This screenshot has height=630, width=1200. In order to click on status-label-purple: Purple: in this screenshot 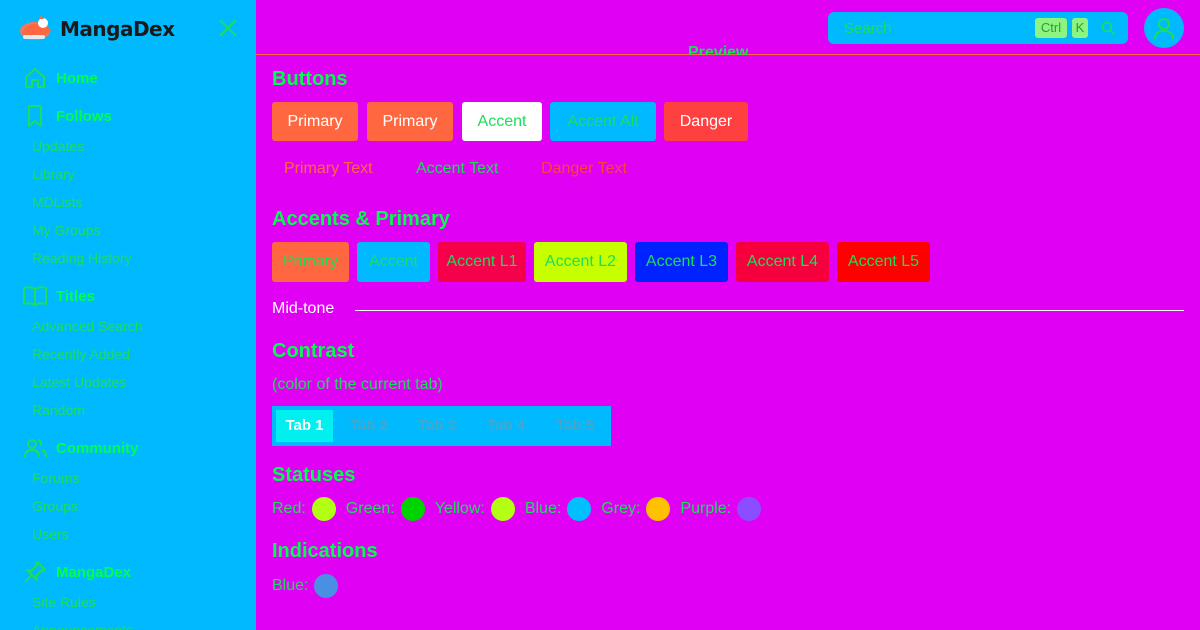, I will do `click(706, 508)`.